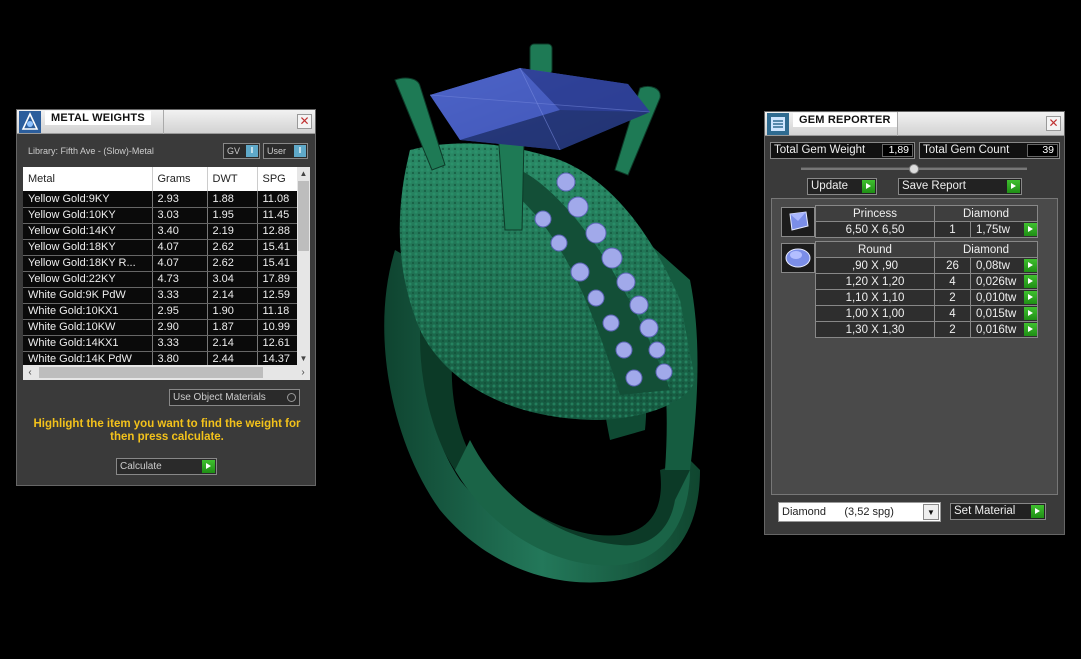 This screenshot has height=659, width=1081. I want to click on metal-name: White Gold:10KX1, so click(88, 311).